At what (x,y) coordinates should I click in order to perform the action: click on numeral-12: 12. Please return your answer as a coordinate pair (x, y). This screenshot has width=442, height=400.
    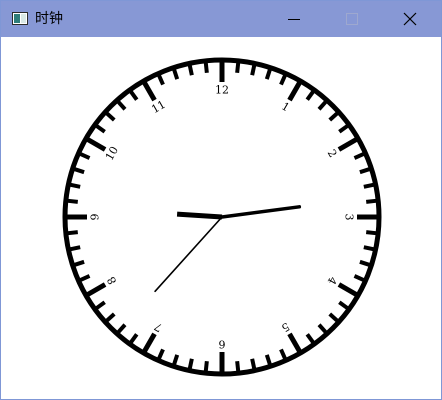
    Looking at the image, I should click on (222, 90).